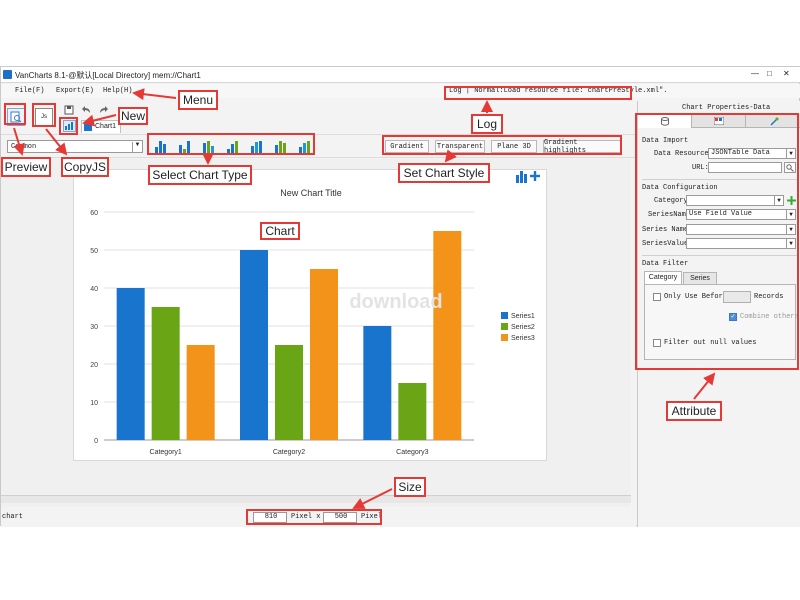  What do you see at coordinates (372, 498) in the screenshot?
I see `size-arrow` at bounding box center [372, 498].